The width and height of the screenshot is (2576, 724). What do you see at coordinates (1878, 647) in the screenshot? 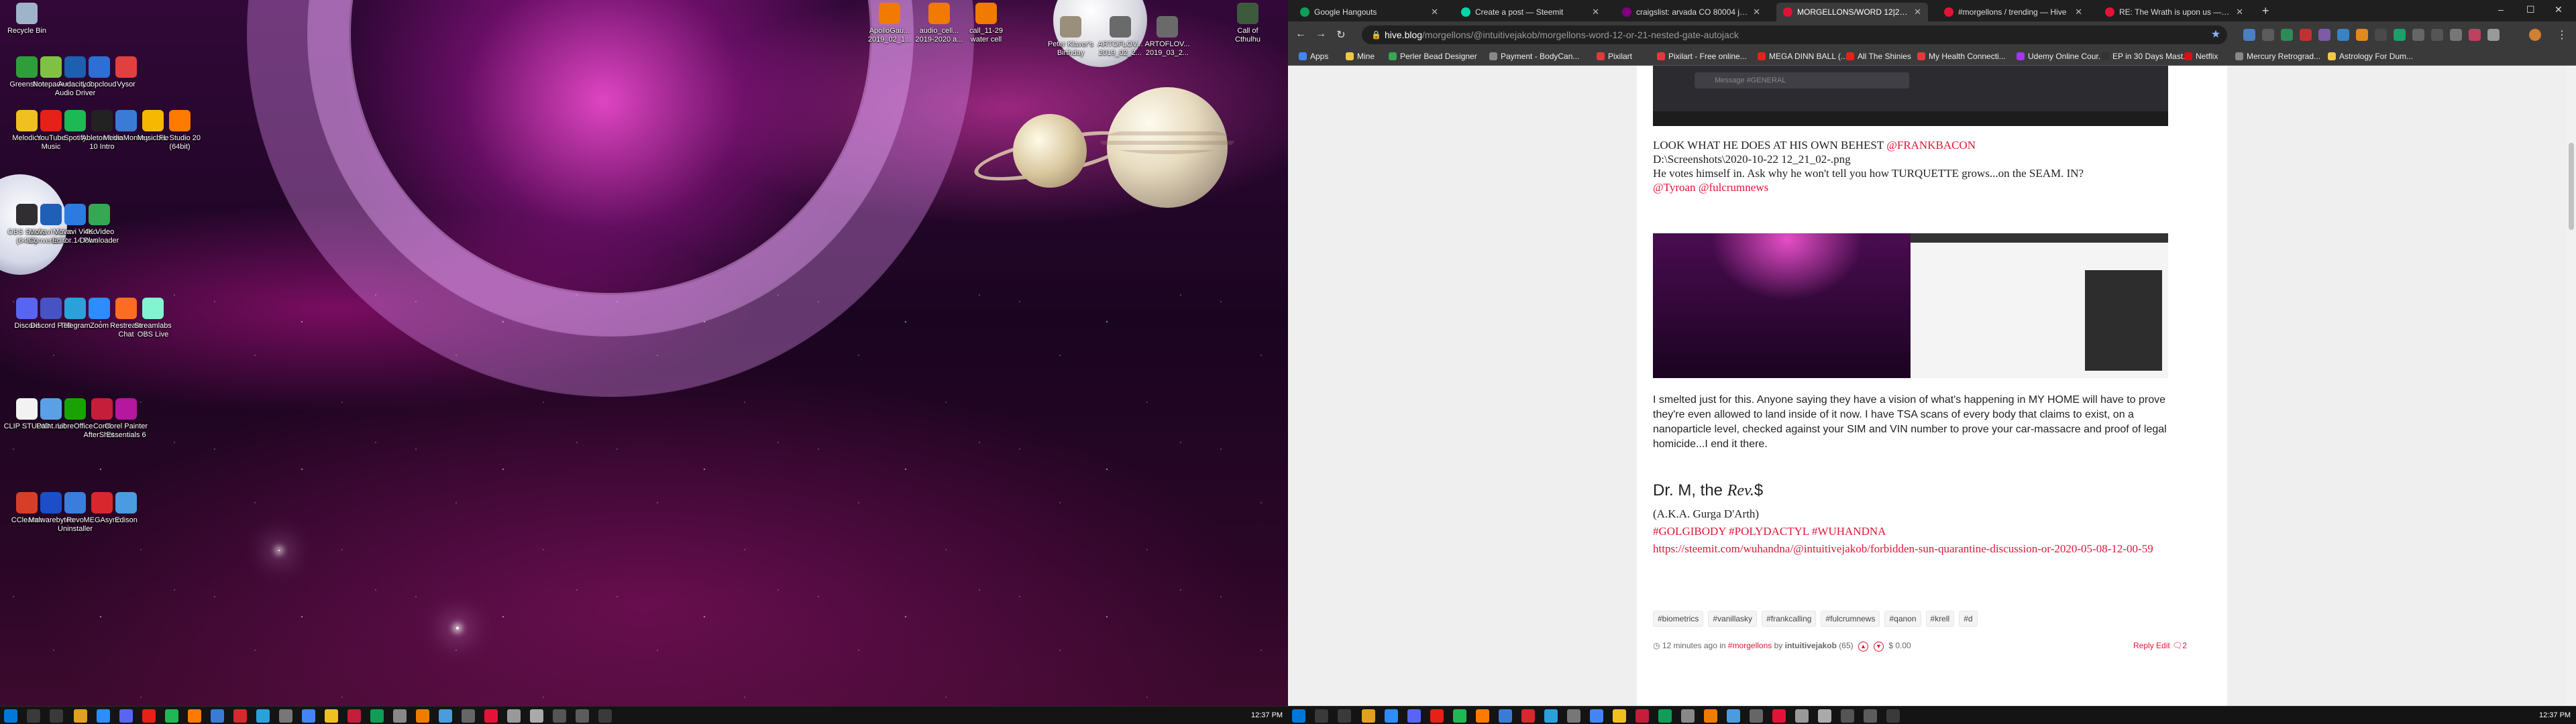
I see `downvote-icon: ▼` at bounding box center [1878, 647].